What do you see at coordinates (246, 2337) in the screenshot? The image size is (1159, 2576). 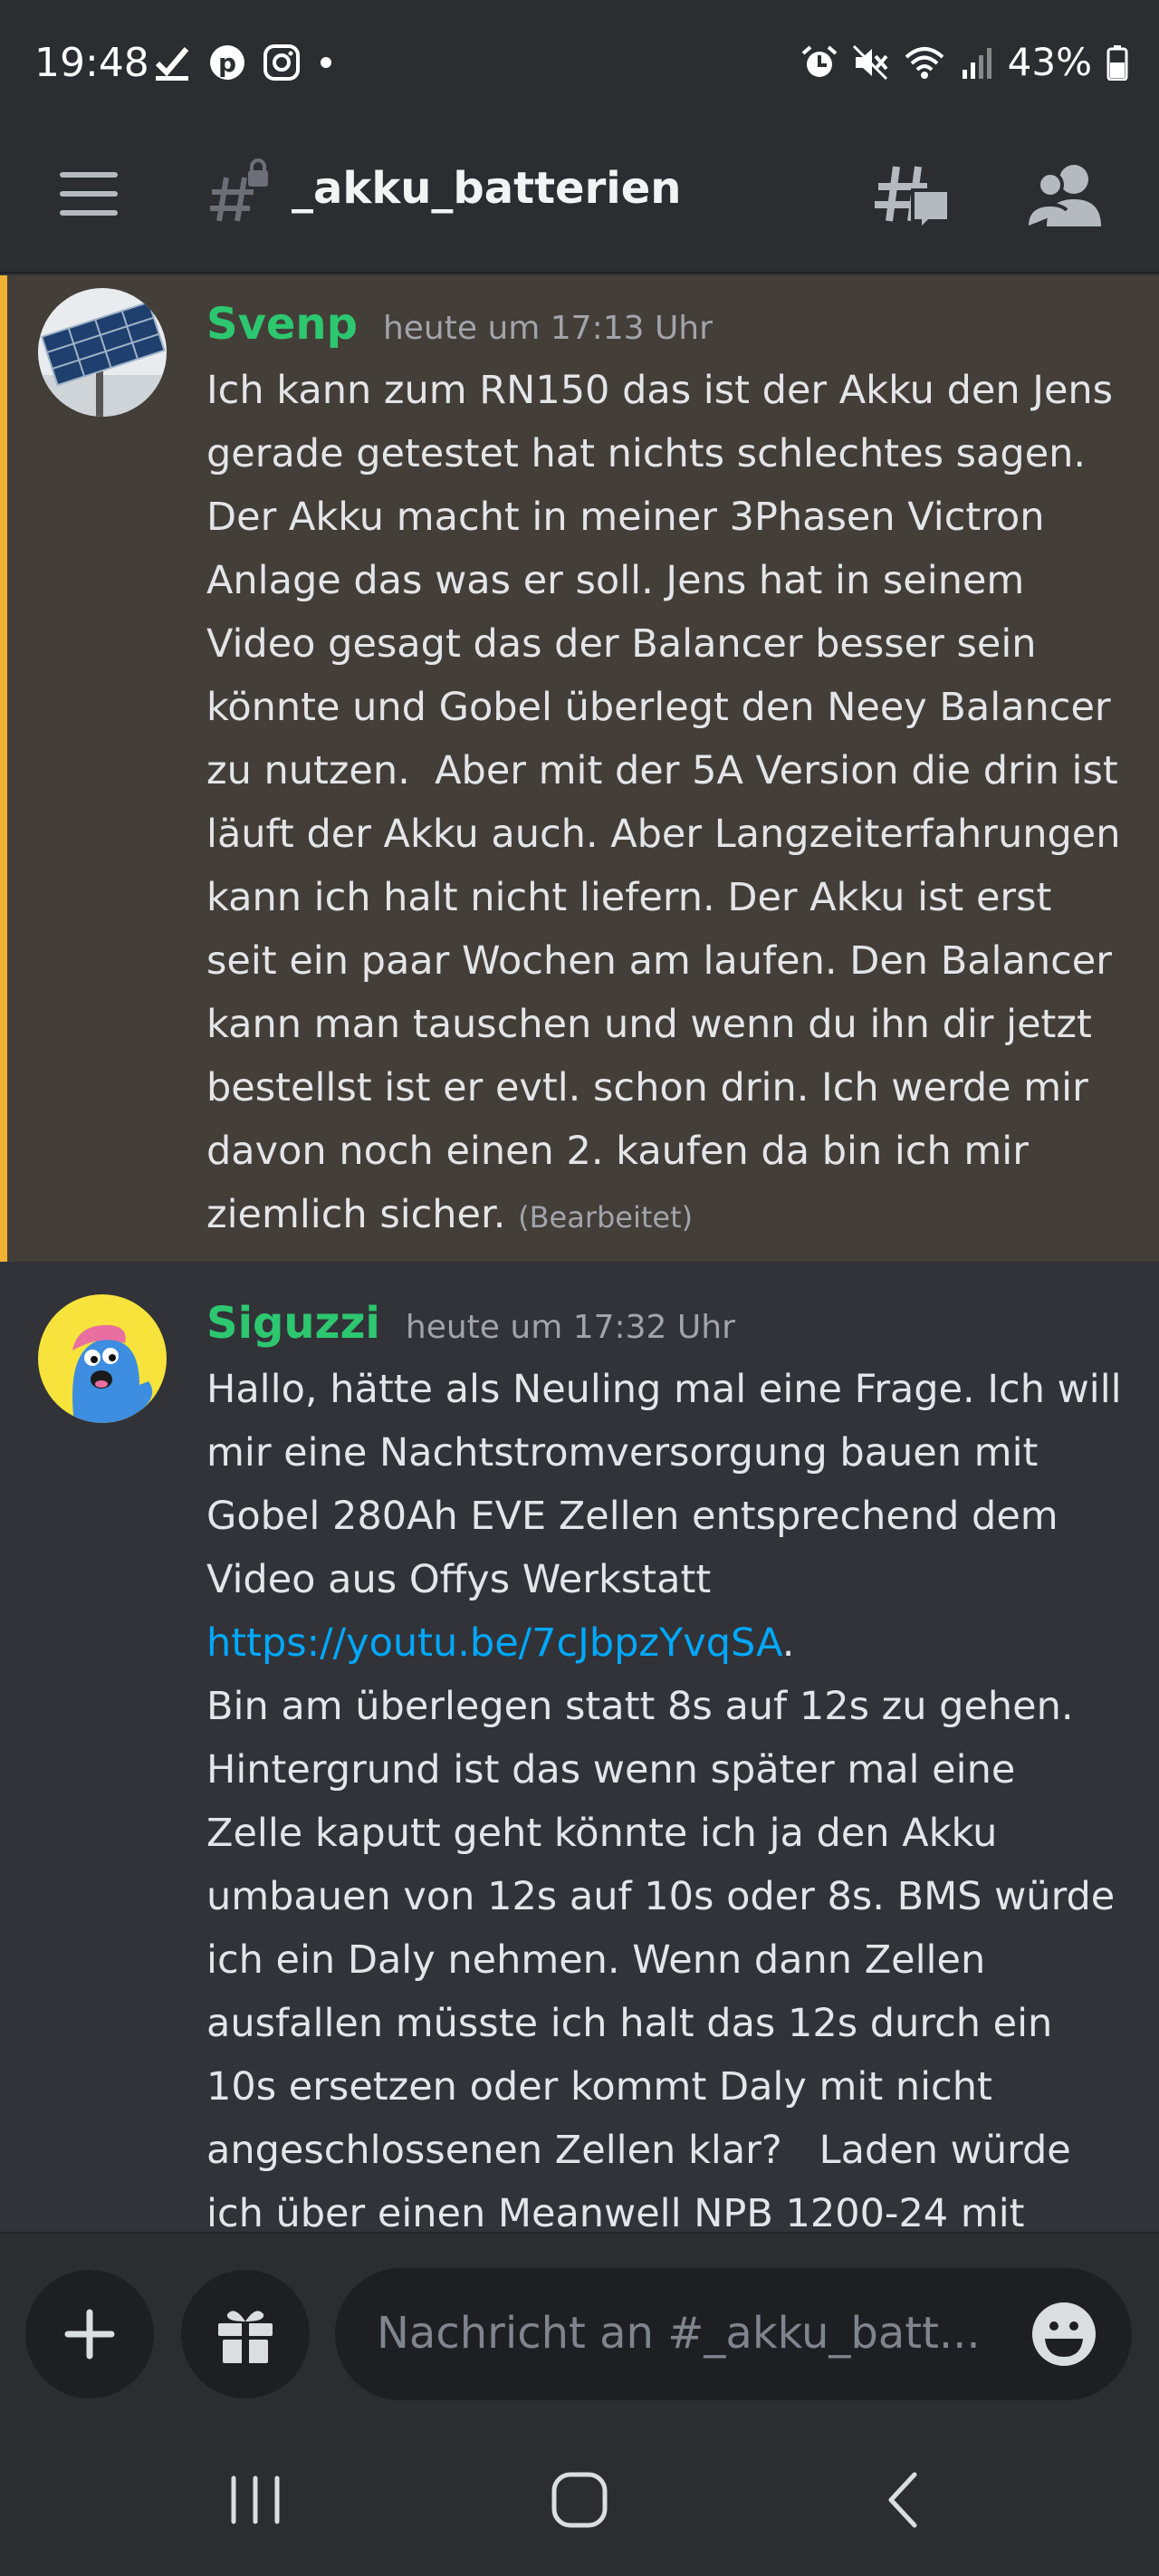 I see `gift-icon` at bounding box center [246, 2337].